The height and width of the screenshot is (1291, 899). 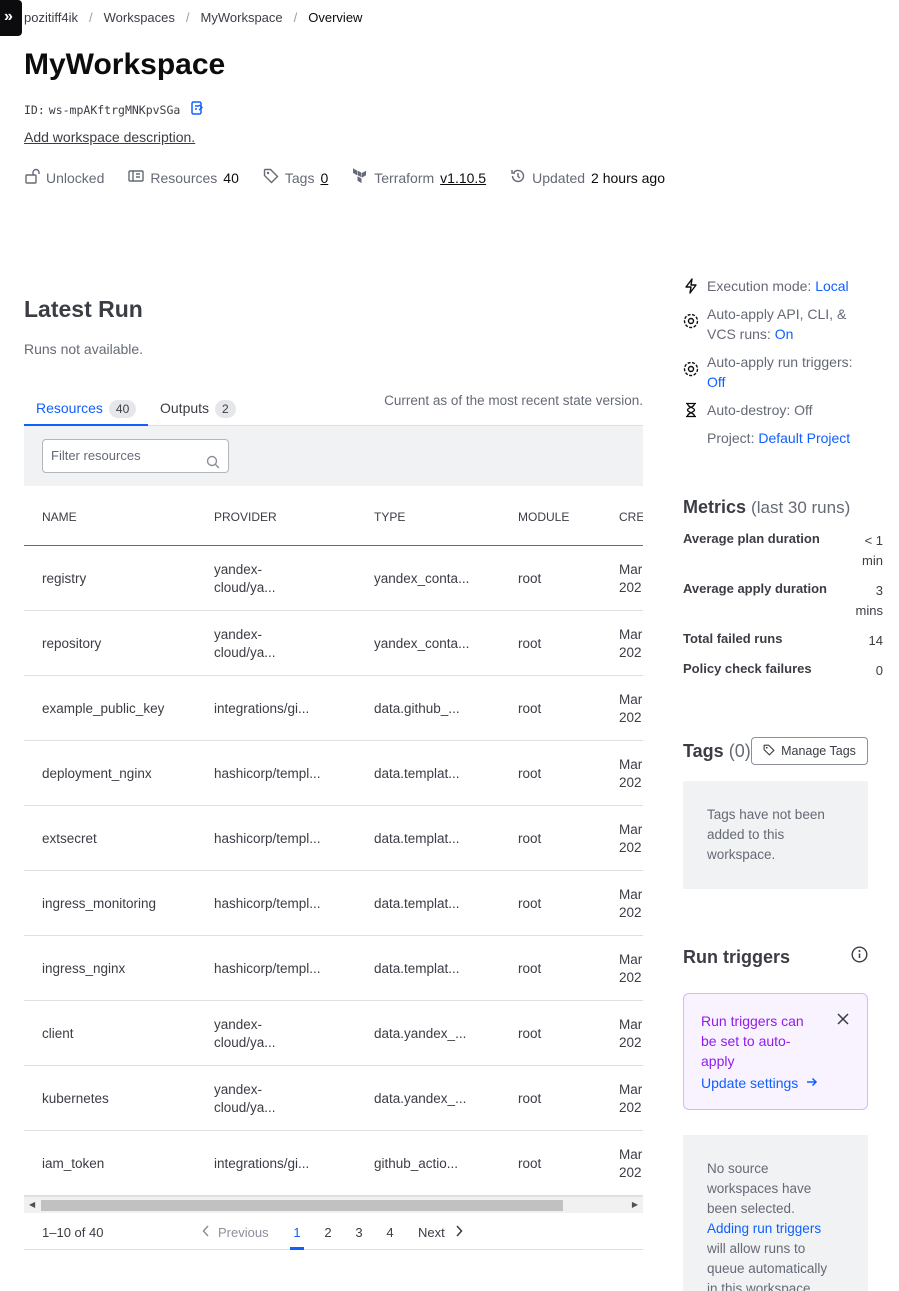 What do you see at coordinates (390, 1232) in the screenshot?
I see `page-4-button: 4` at bounding box center [390, 1232].